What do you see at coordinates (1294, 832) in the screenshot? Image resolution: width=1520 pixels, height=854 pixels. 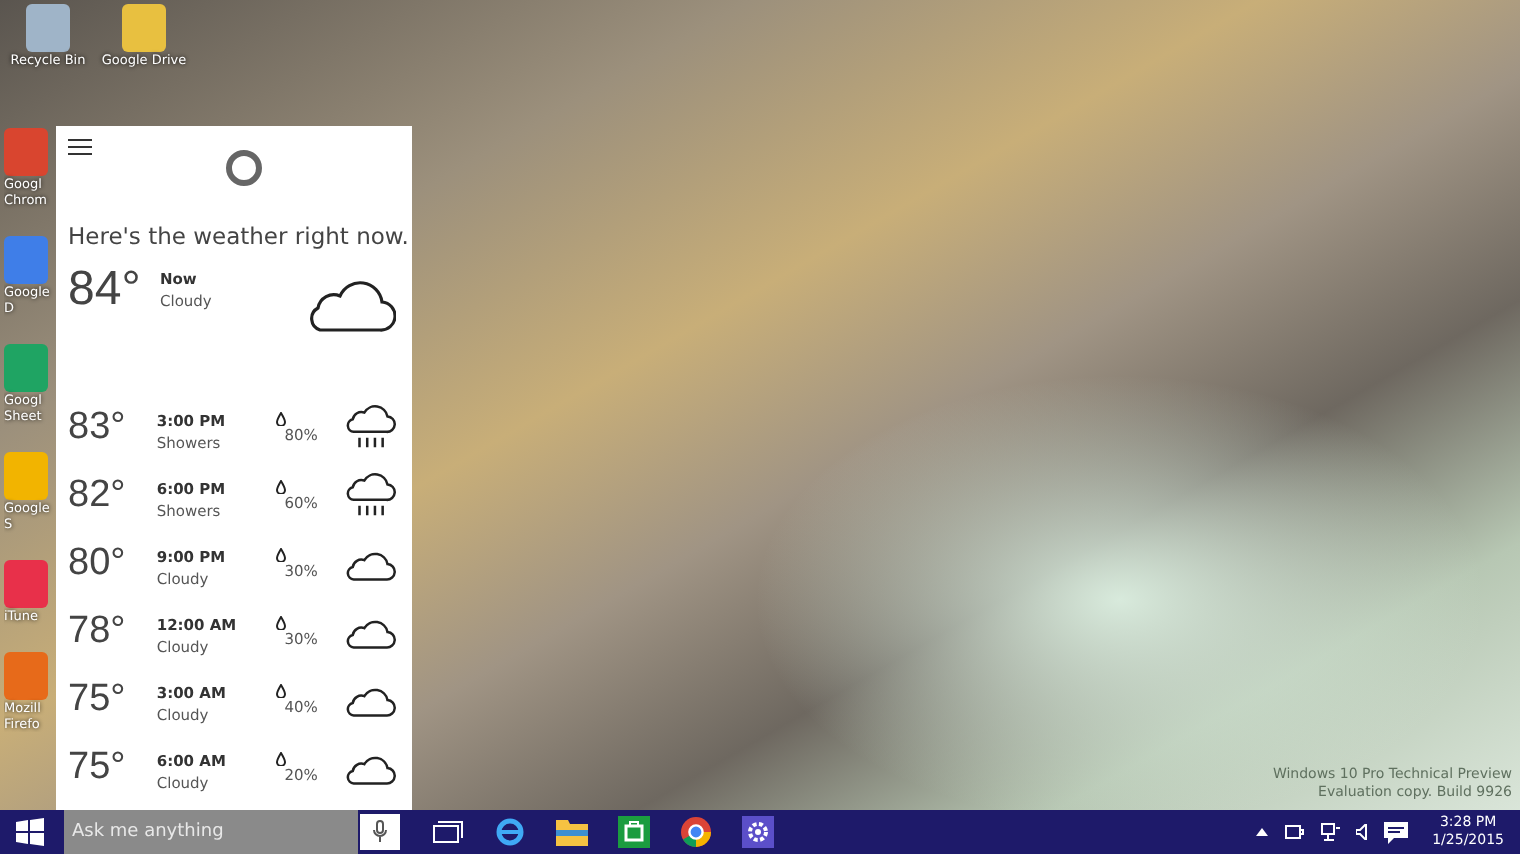 I see `battery-icon` at bounding box center [1294, 832].